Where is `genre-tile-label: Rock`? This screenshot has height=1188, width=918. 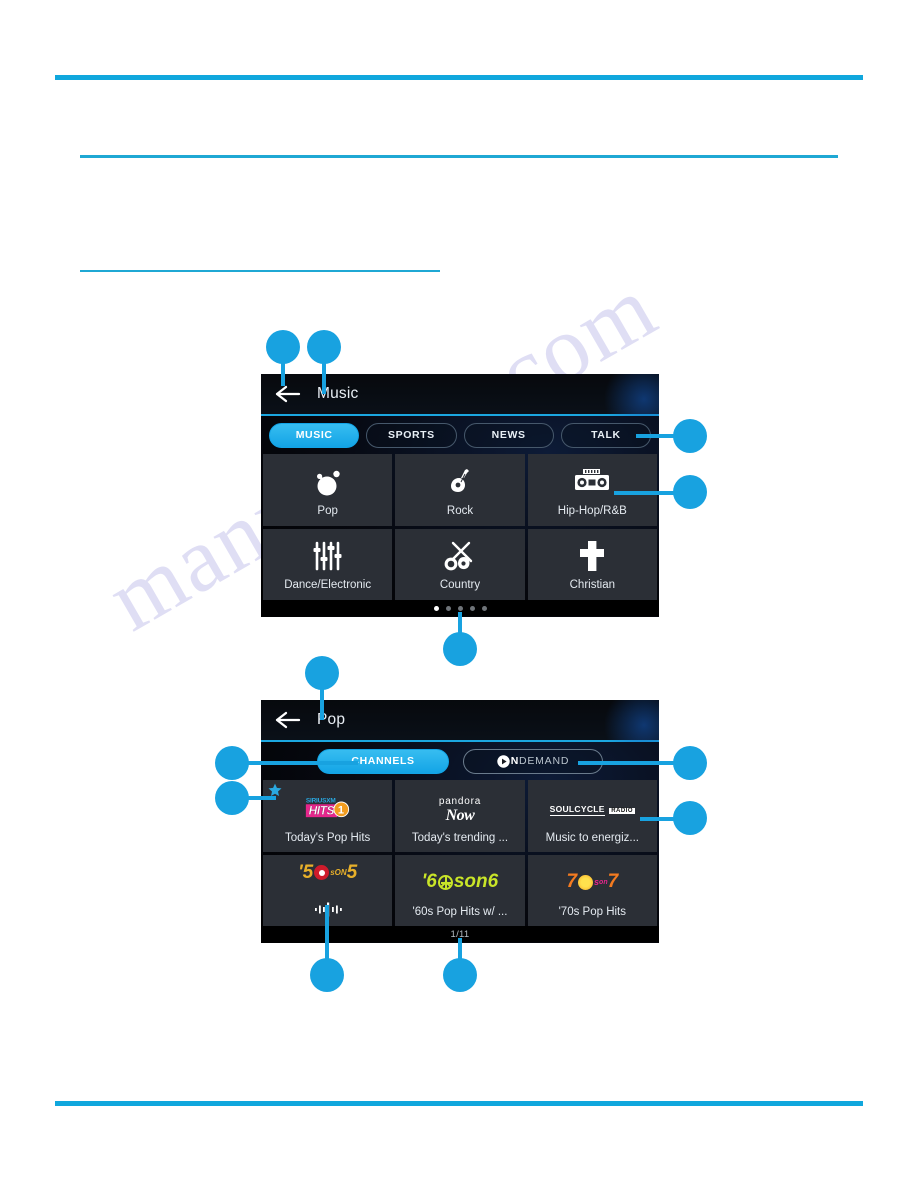 genre-tile-label: Rock is located at coordinates (460, 510).